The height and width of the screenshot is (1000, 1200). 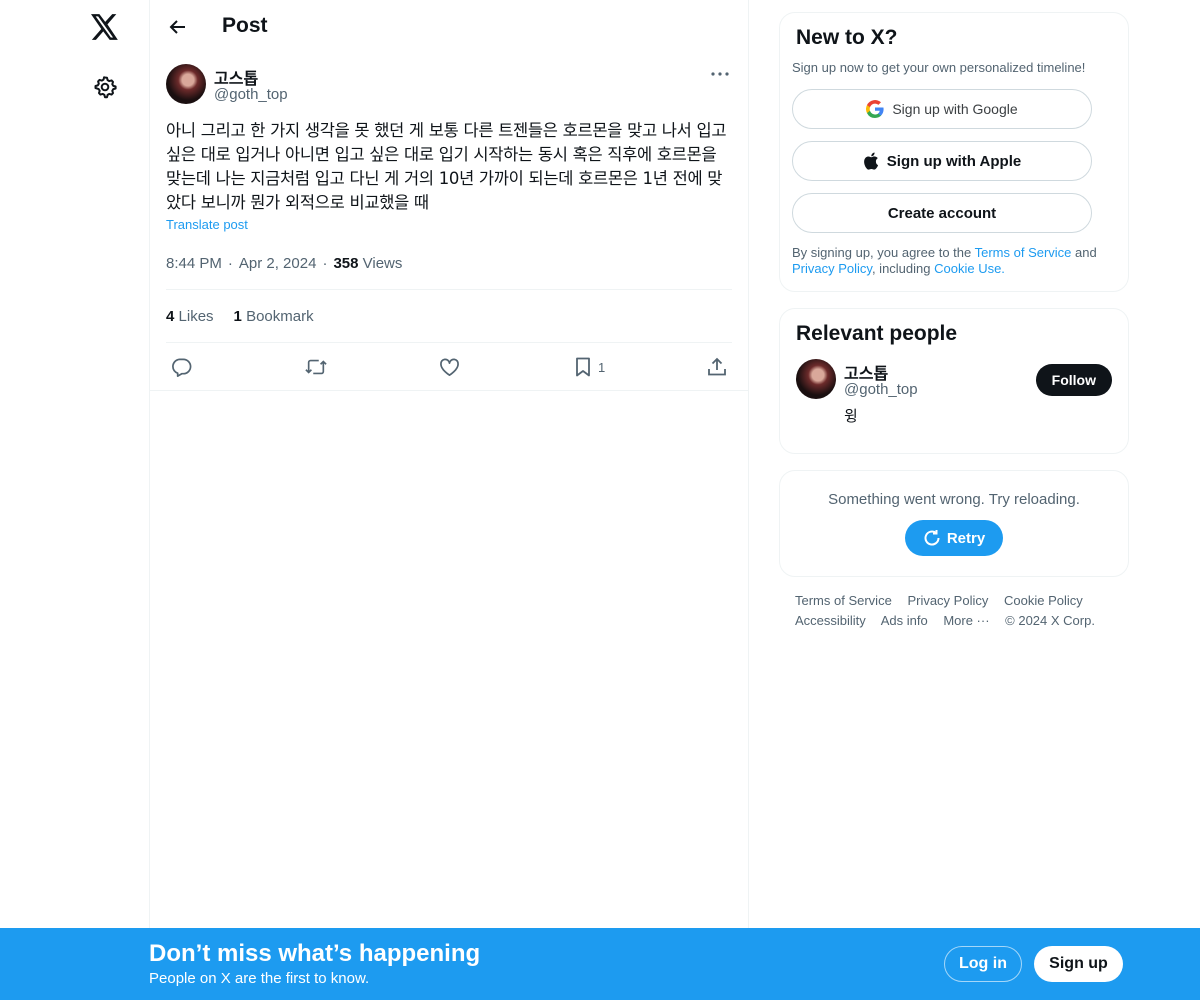 I want to click on bookmarks-count: 1, so click(x=237, y=316).